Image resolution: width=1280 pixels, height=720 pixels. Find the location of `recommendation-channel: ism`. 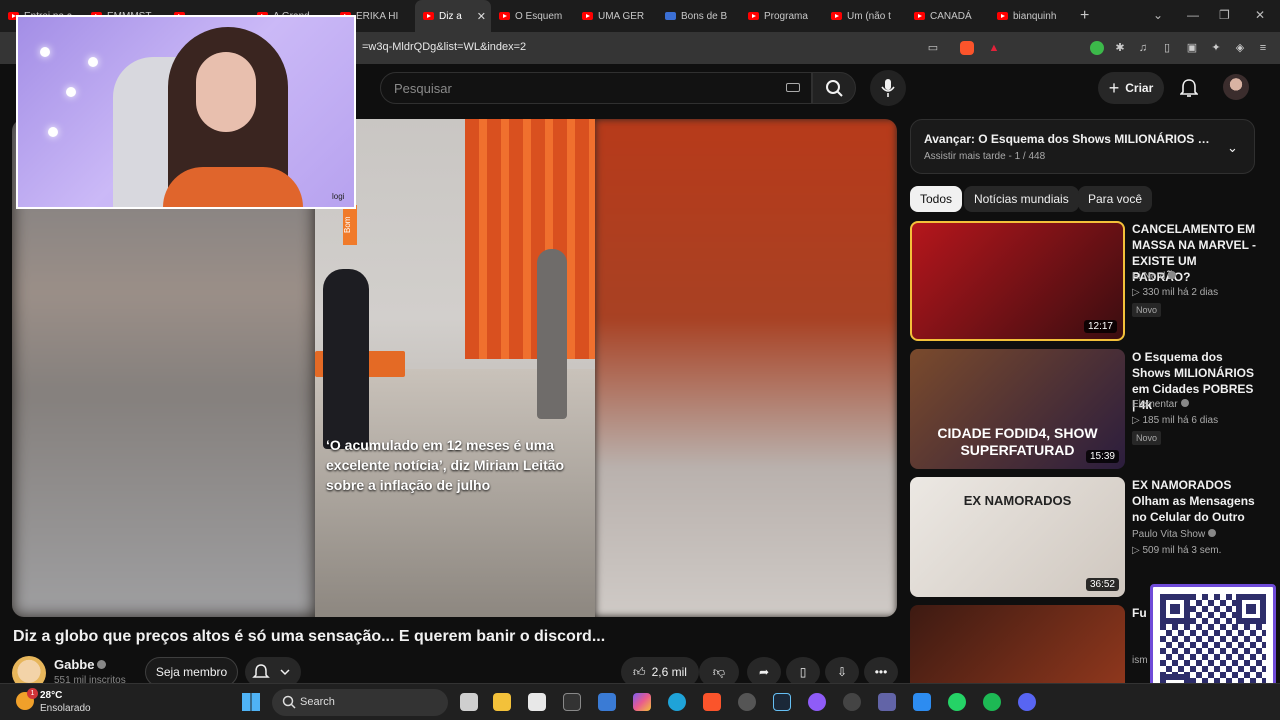

recommendation-channel: ism is located at coordinates (1140, 660).